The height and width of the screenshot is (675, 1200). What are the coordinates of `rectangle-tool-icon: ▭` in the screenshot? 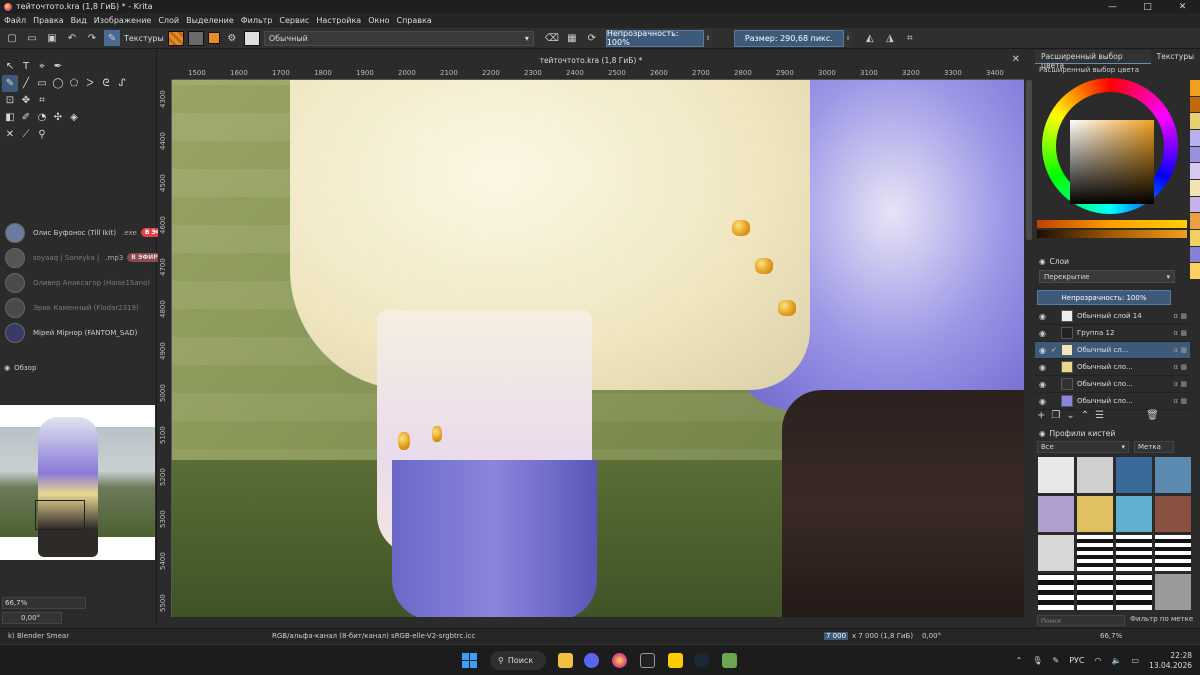 It's located at (42, 83).